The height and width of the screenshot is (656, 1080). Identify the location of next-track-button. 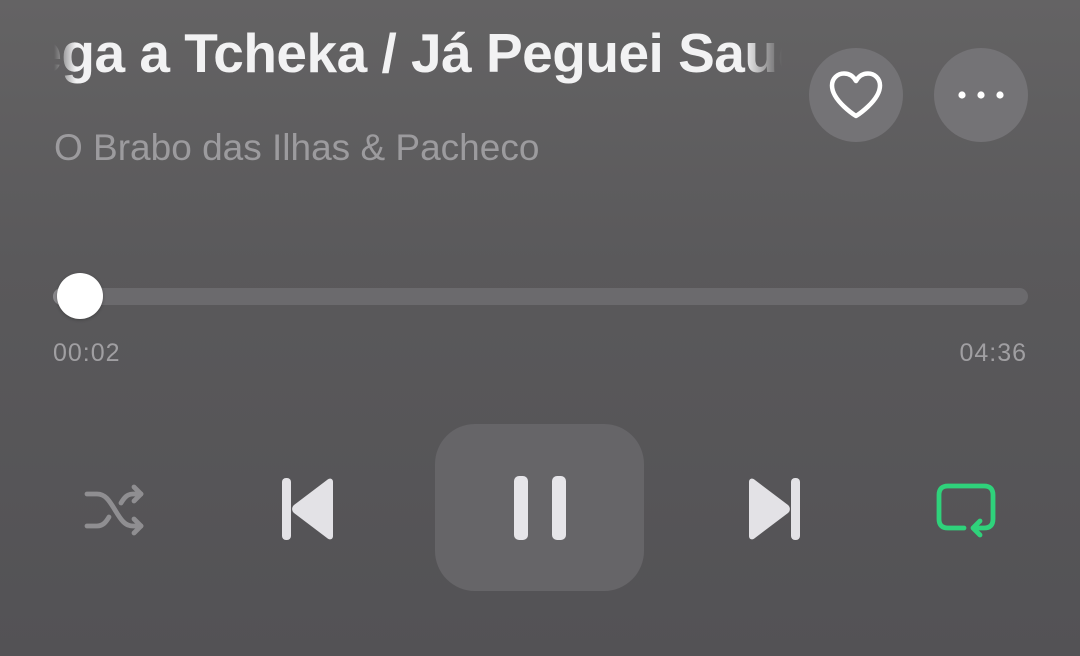
(773, 509).